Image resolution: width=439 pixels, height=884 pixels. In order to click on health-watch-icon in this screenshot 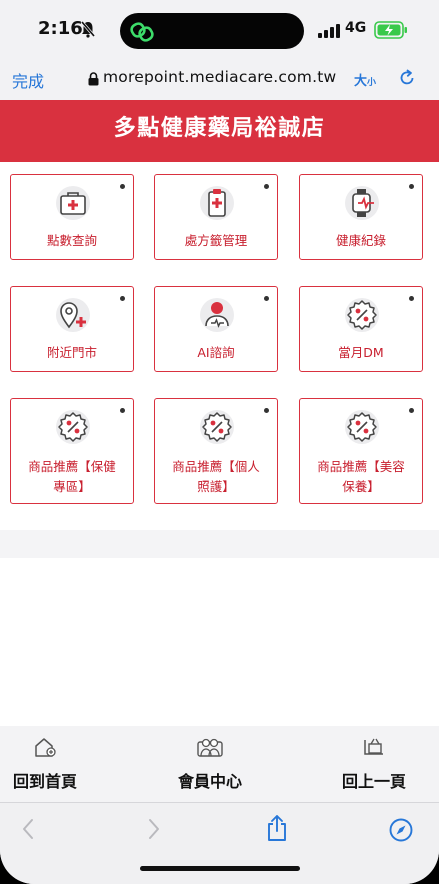, I will do `click(362, 203)`.